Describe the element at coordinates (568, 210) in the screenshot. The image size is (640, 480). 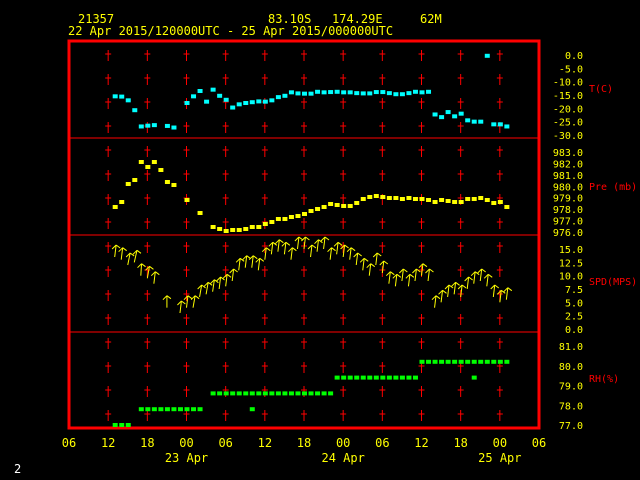
I see `y-tick-label: 978.0` at that location.